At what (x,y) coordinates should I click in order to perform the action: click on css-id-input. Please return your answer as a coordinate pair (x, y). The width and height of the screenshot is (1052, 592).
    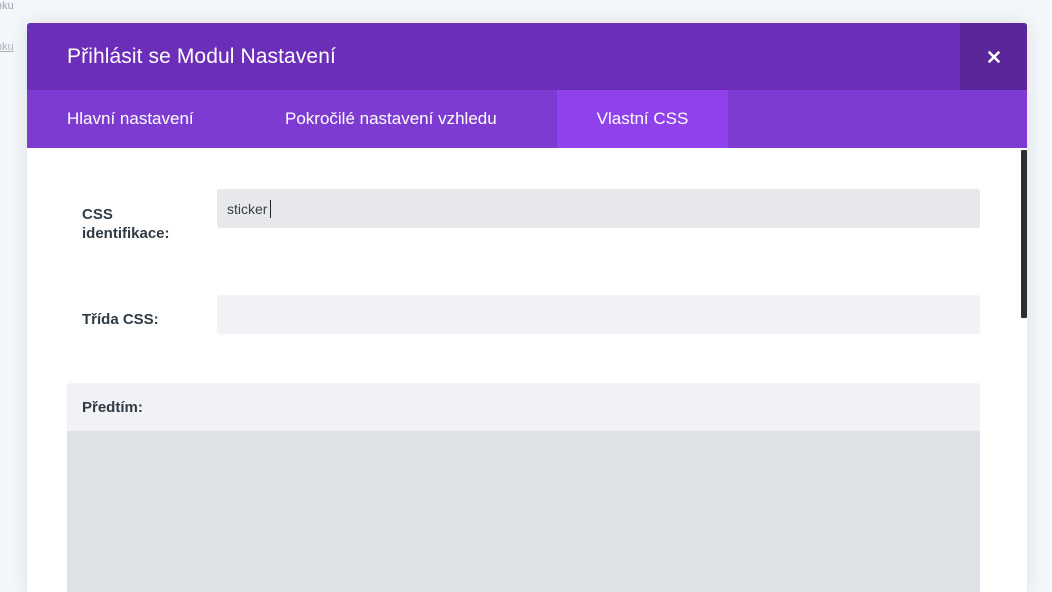
    Looking at the image, I should click on (598, 208).